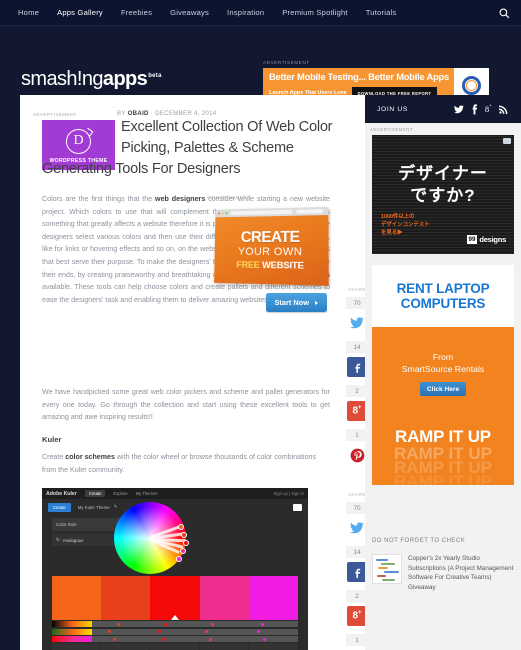 This screenshot has height=650, width=521. What do you see at coordinates (59, 507) in the screenshot?
I see `kuler-create-button: Create` at bounding box center [59, 507].